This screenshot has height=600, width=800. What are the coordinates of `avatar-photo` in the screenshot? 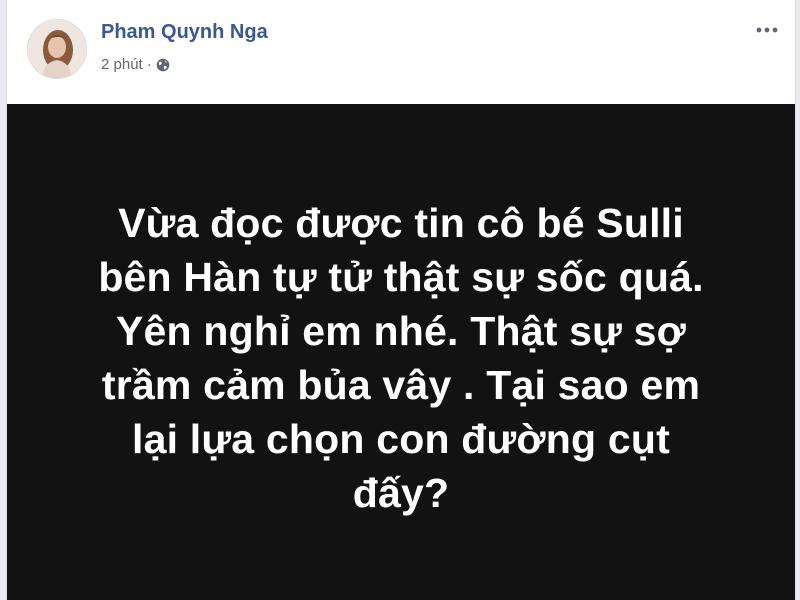 It's located at (57, 49).